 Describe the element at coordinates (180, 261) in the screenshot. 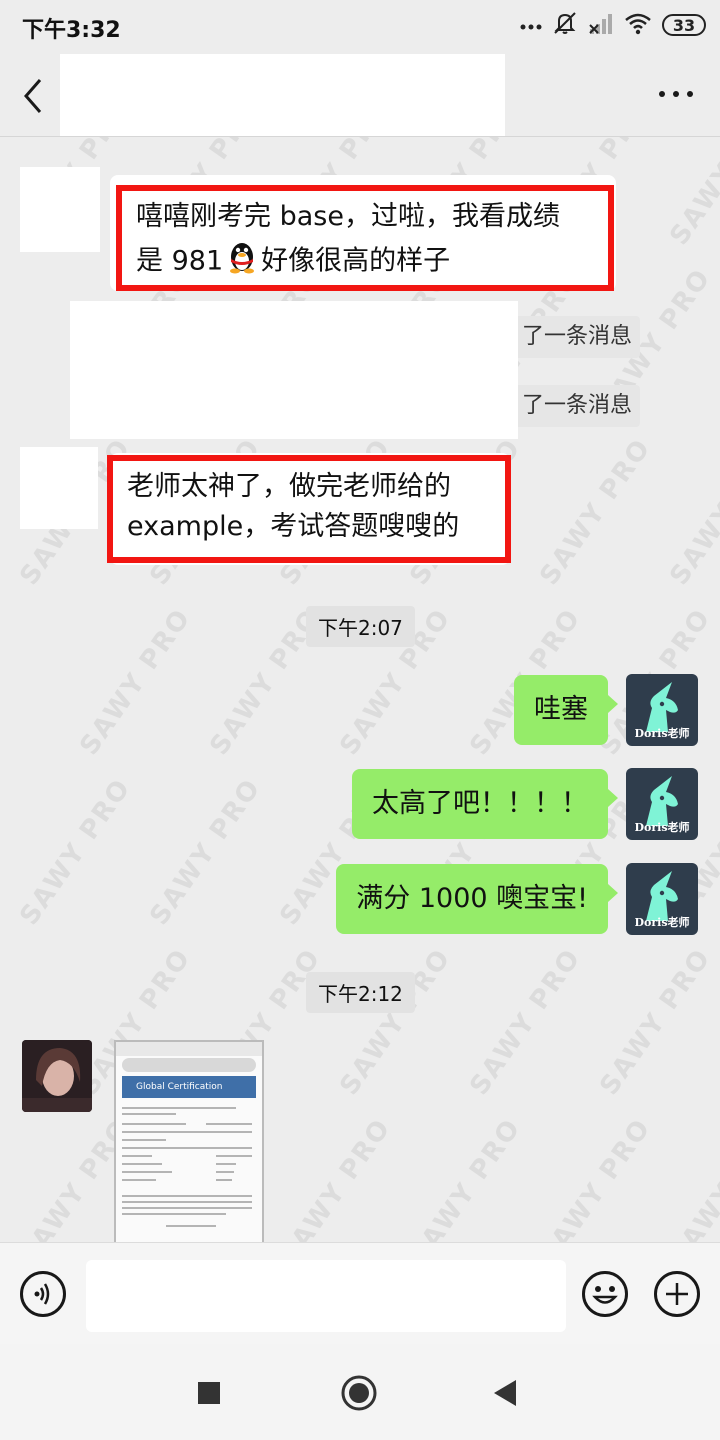

I see `message-text: 是 981` at that location.